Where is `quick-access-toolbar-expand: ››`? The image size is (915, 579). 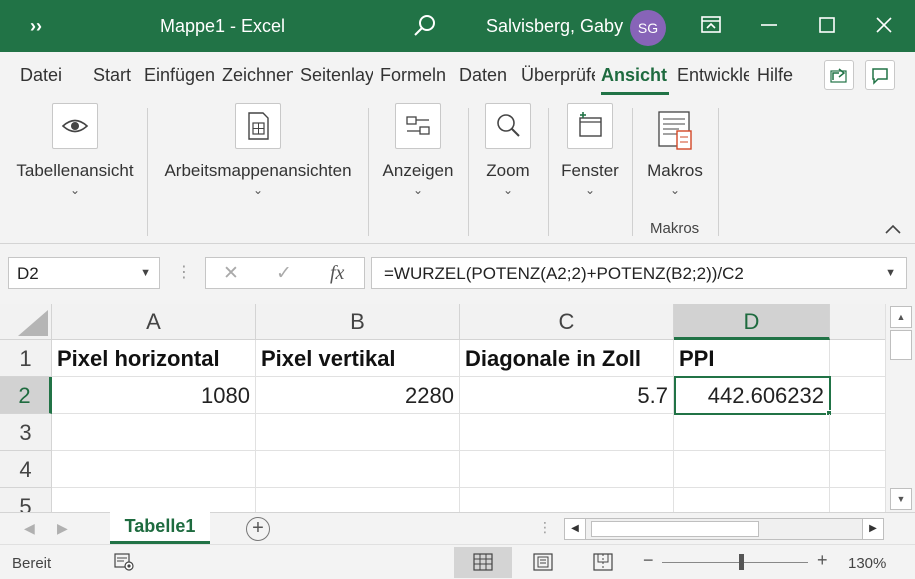
quick-access-toolbar-expand: ›› is located at coordinates (36, 26).